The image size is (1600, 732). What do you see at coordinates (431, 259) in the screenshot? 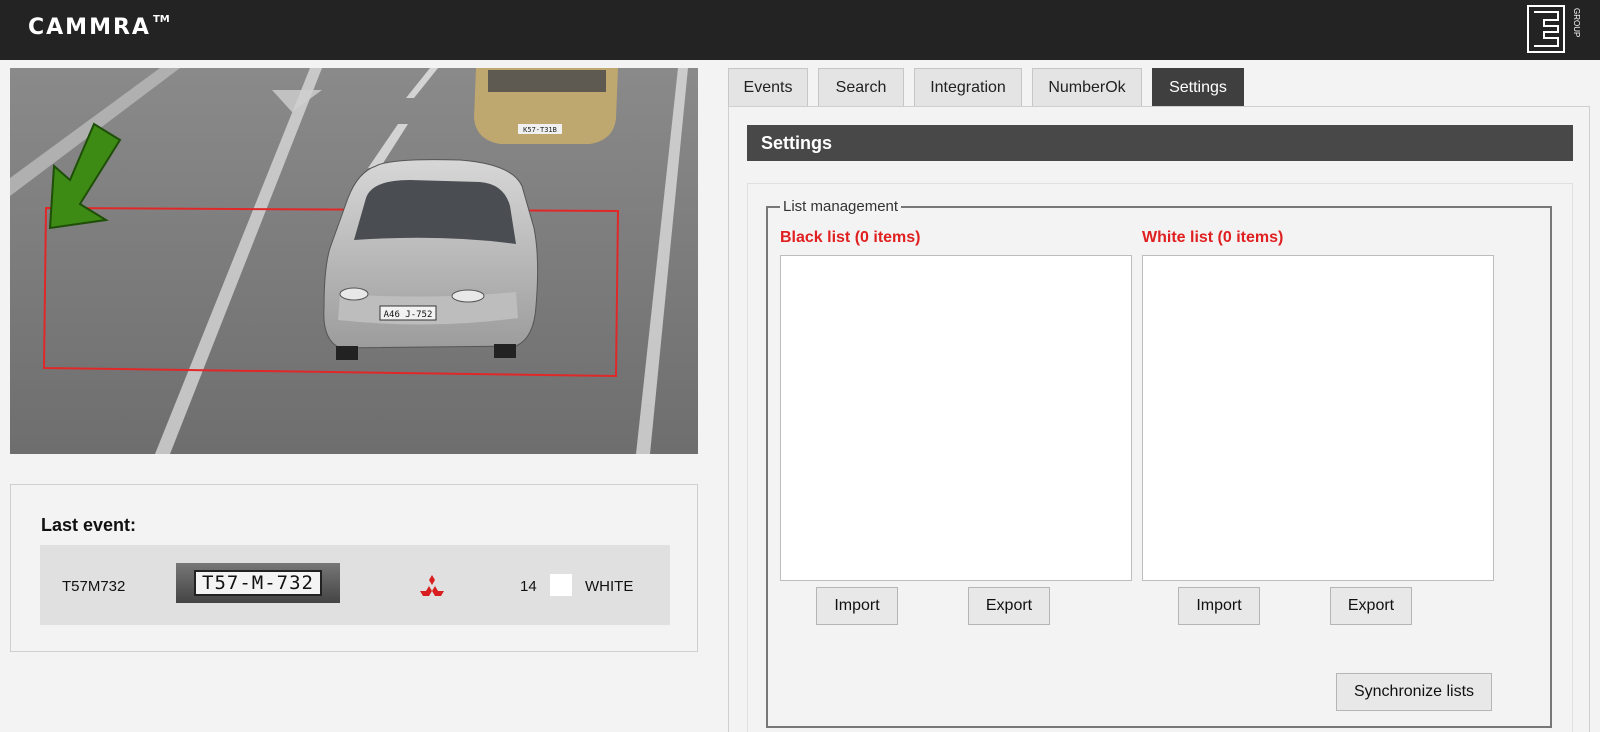
I see `vehicle-silver: A46 J-752` at bounding box center [431, 259].